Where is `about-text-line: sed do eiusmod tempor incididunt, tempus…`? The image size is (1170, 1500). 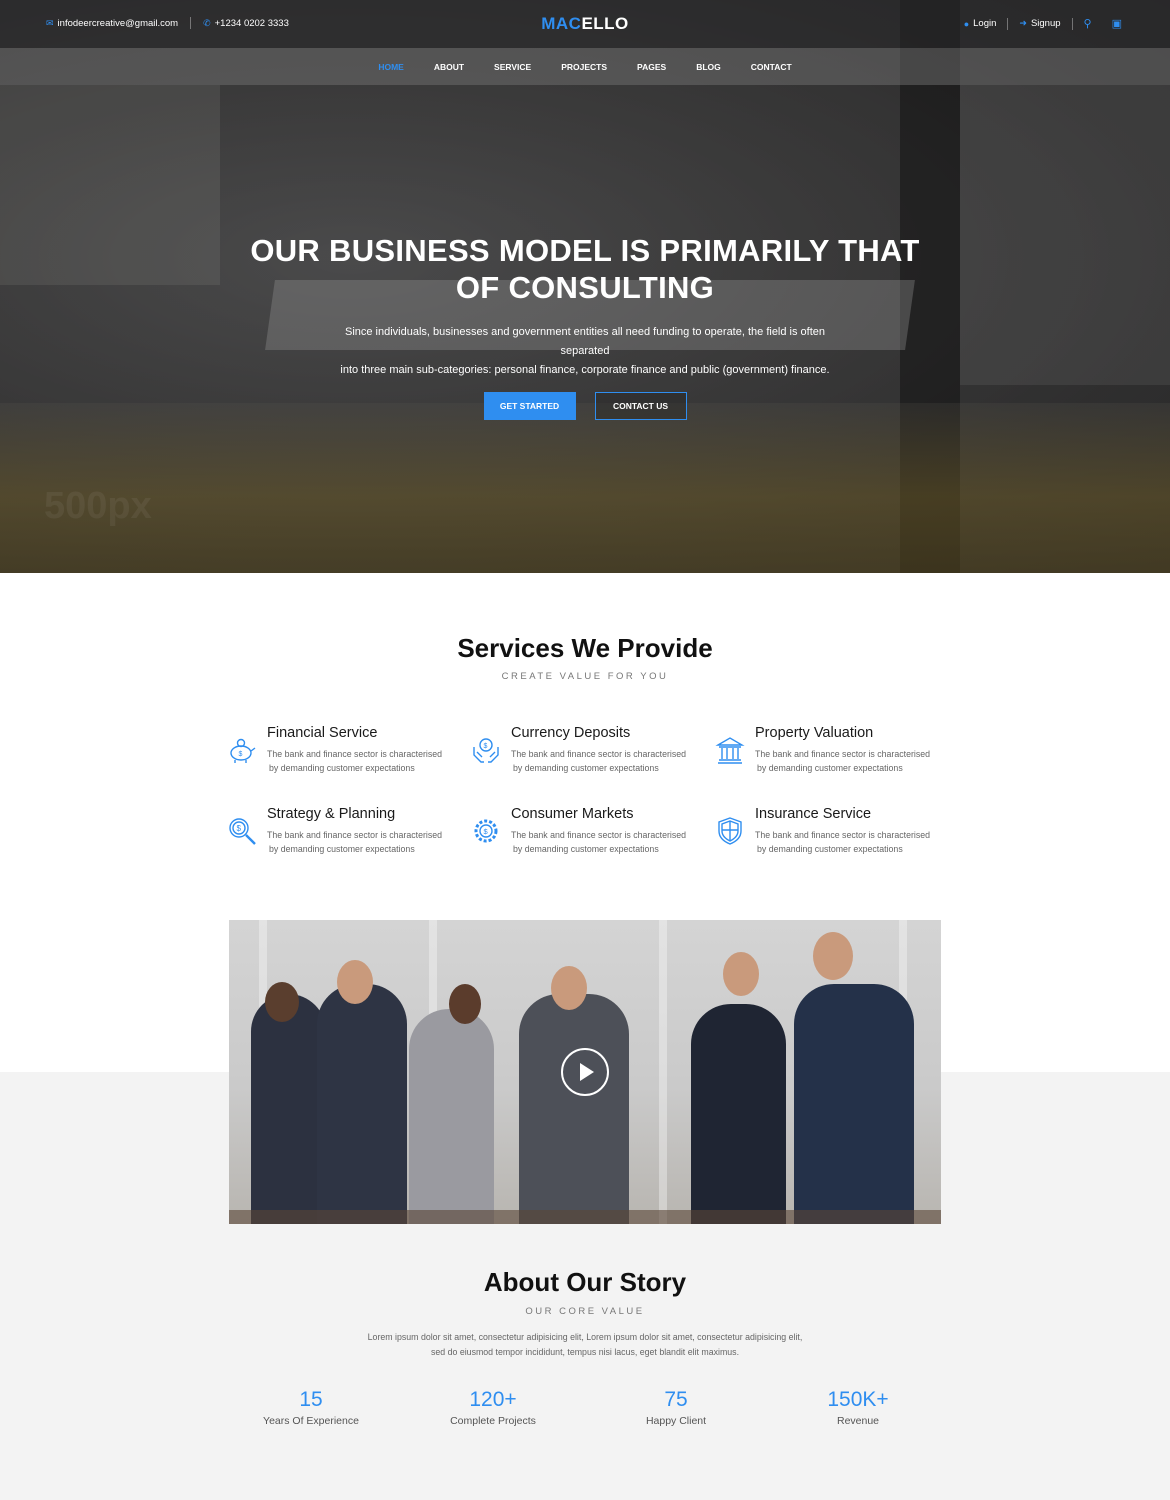 about-text-line: sed do eiusmod tempor incididunt, tempus… is located at coordinates (585, 1352).